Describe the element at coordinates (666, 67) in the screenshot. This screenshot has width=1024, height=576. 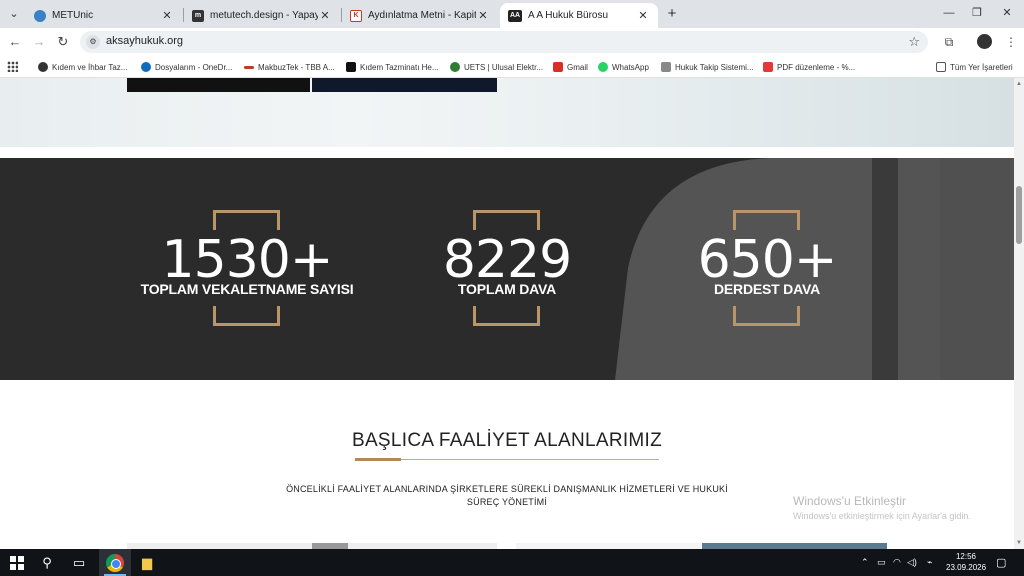
I see `hukuk-bookmark-icon` at that location.